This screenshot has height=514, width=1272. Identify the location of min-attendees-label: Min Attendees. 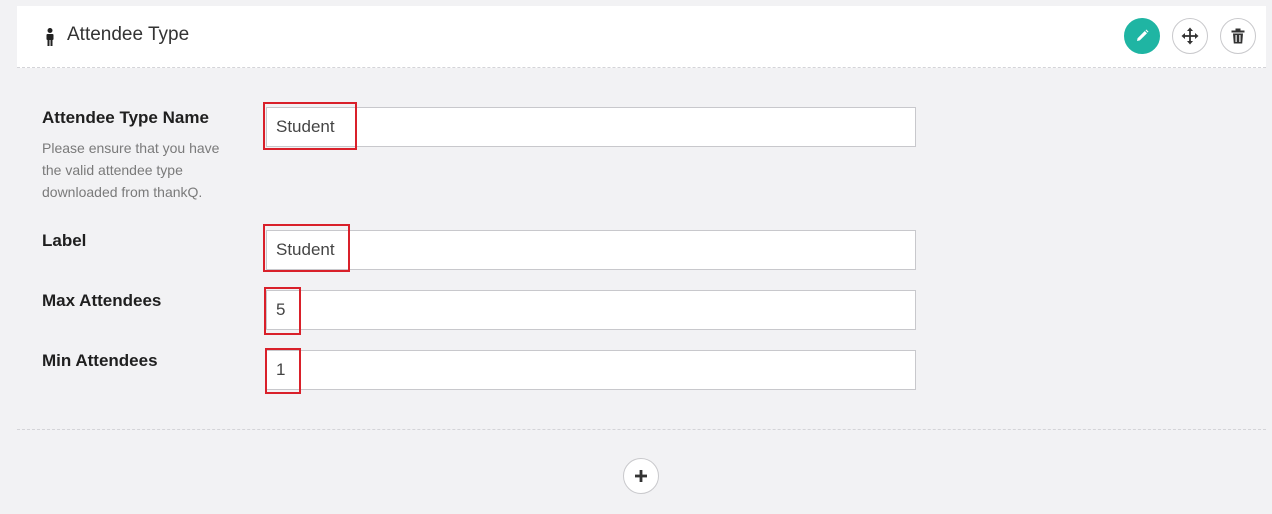
(100, 360).